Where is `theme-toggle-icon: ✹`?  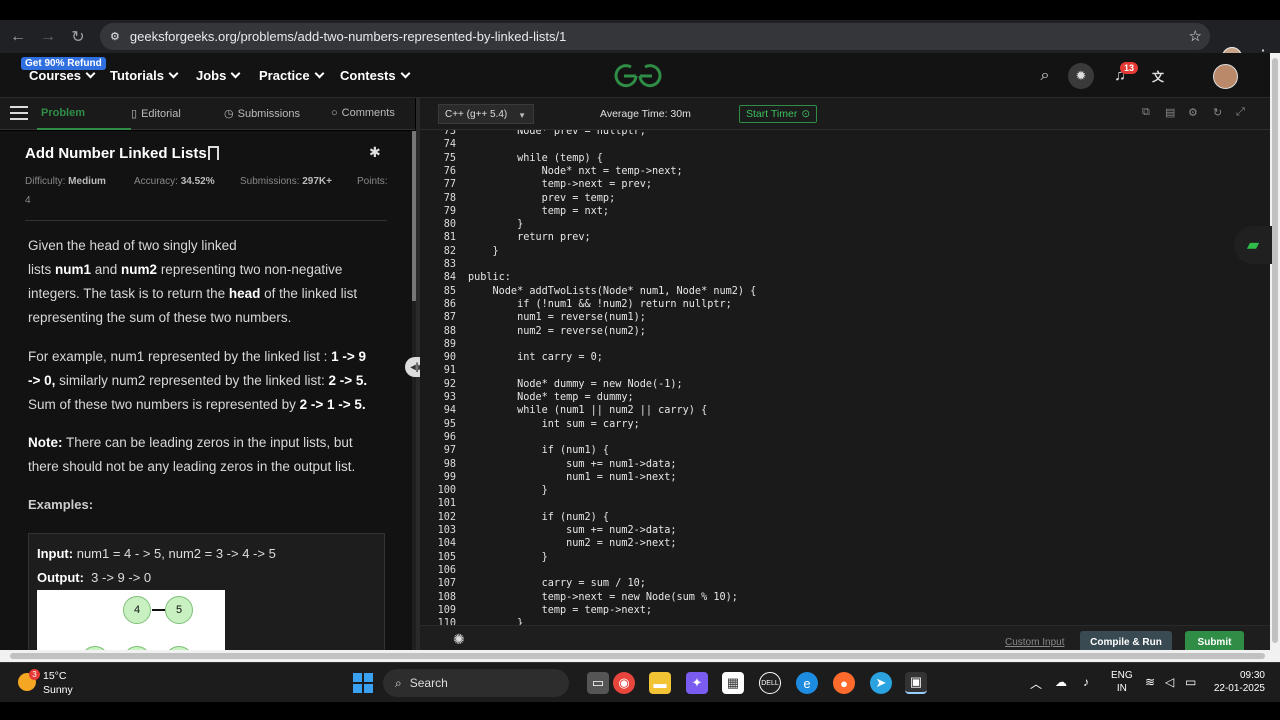
theme-toggle-icon: ✹ is located at coordinates (1081, 76).